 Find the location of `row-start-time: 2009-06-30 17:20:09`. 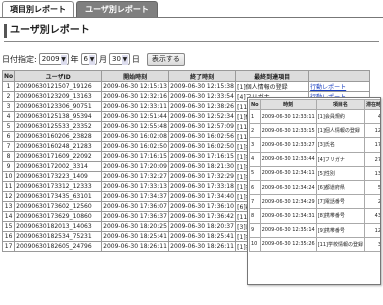

row-start-time: 2009-06-30 17:20:09 is located at coordinates (135, 166).